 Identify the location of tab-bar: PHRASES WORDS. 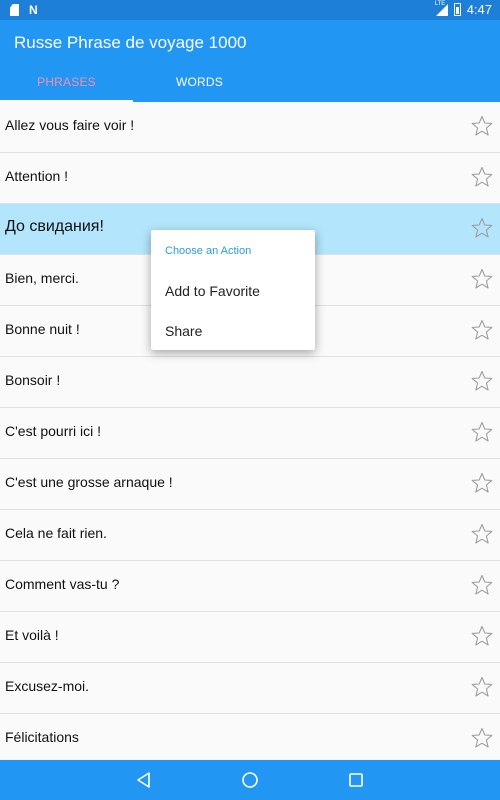
(250, 85).